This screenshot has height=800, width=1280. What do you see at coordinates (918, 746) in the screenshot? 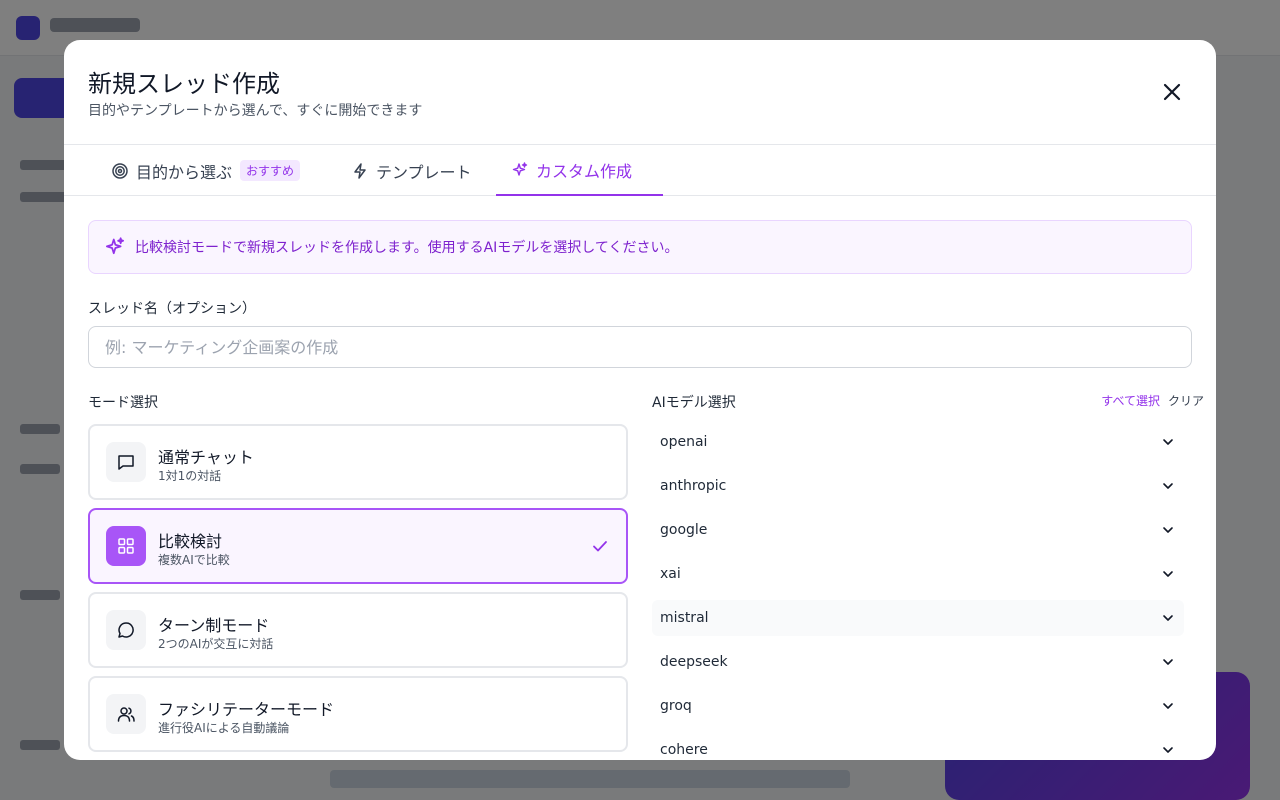
I see `model-provider-cohere: cohere` at bounding box center [918, 746].